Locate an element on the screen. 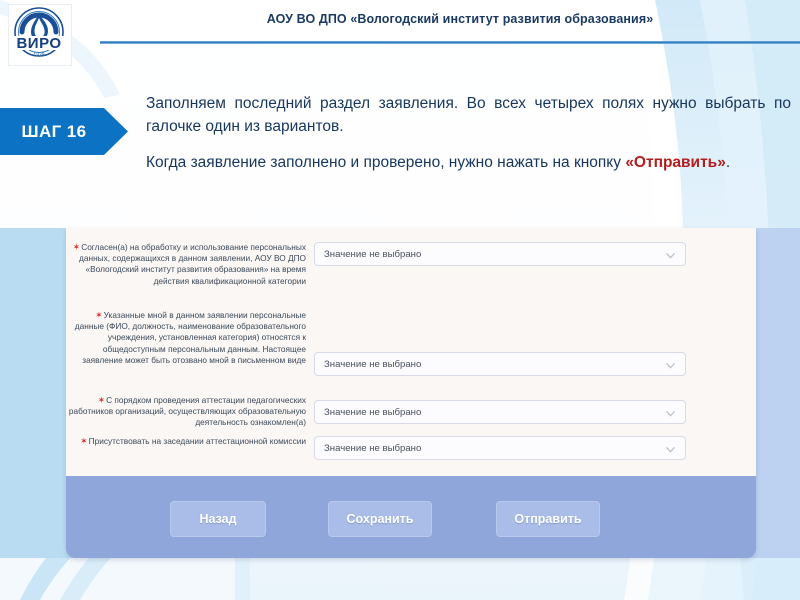 This screenshot has width=800, height=600. form-actions: Назад Сохранить Отправить is located at coordinates (411, 517).